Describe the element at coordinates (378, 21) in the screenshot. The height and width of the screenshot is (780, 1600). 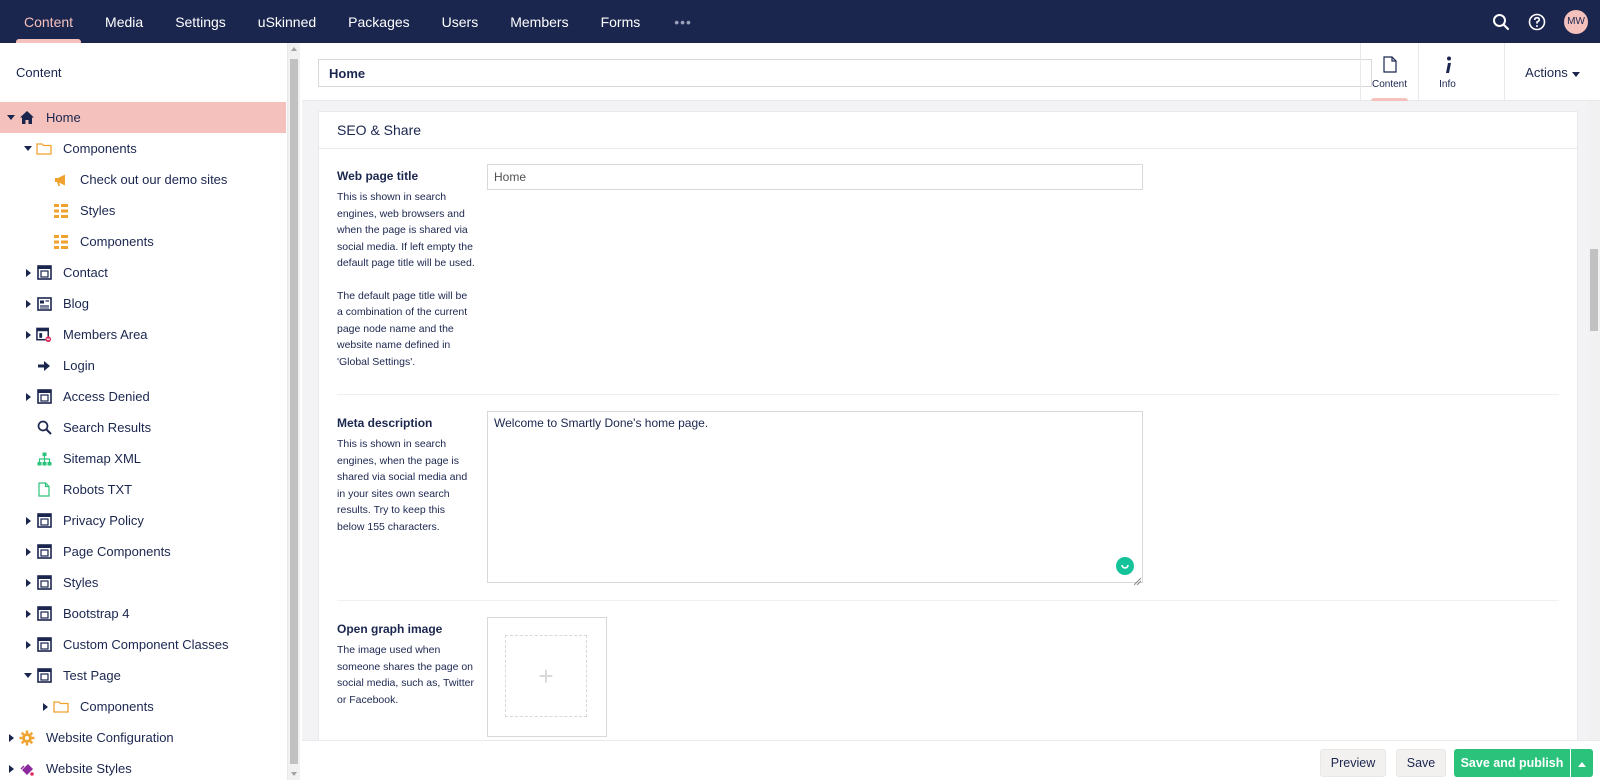
I see `section-packages: Packages` at that location.